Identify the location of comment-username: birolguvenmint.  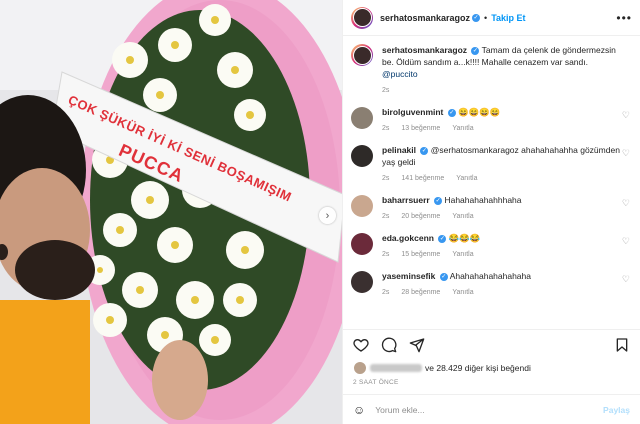
(412, 112).